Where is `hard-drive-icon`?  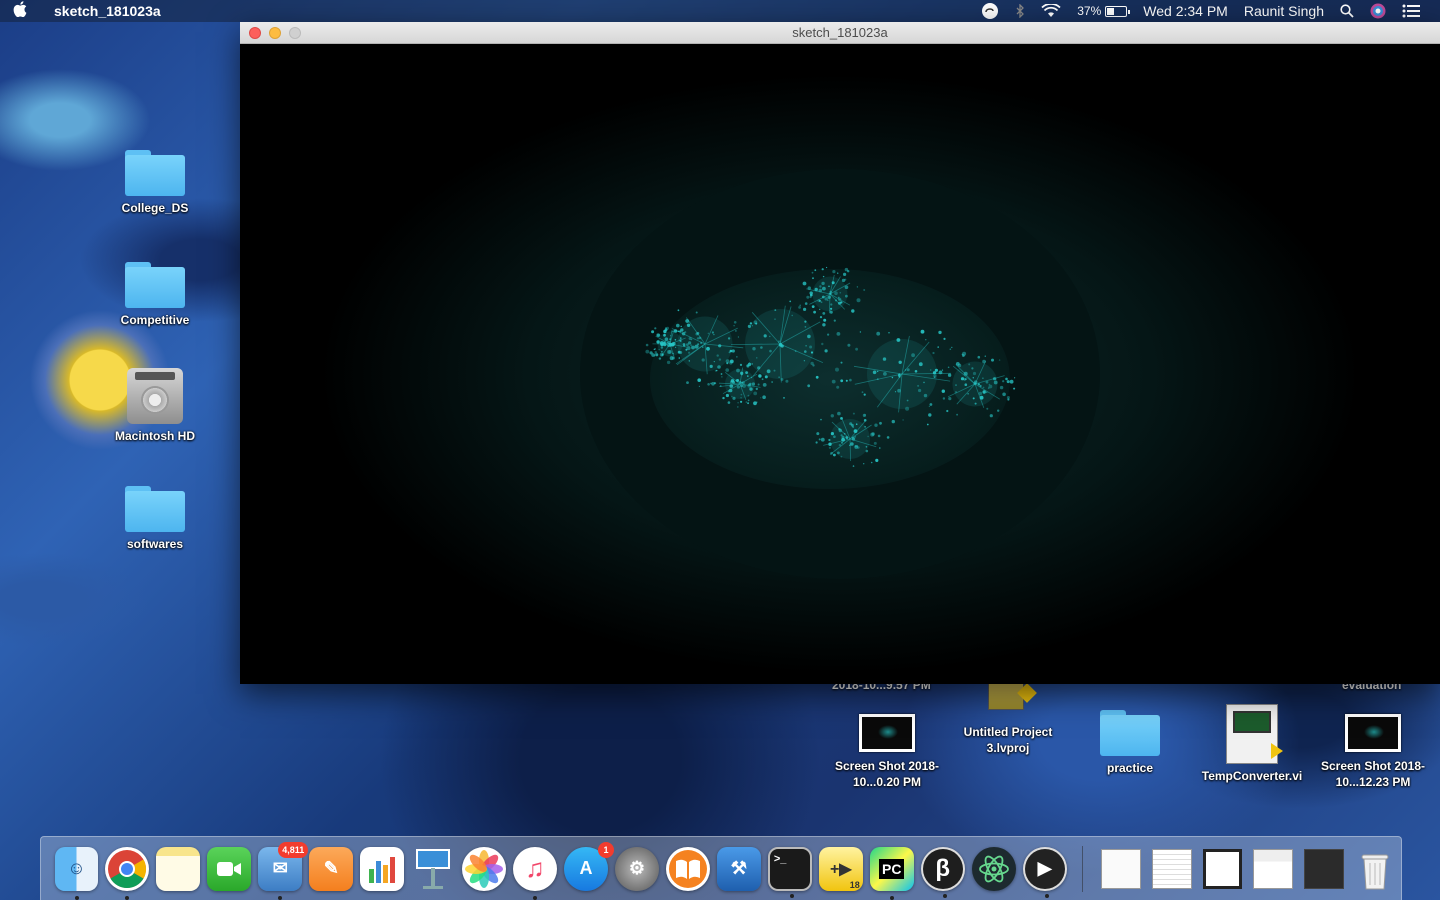 hard-drive-icon is located at coordinates (155, 396).